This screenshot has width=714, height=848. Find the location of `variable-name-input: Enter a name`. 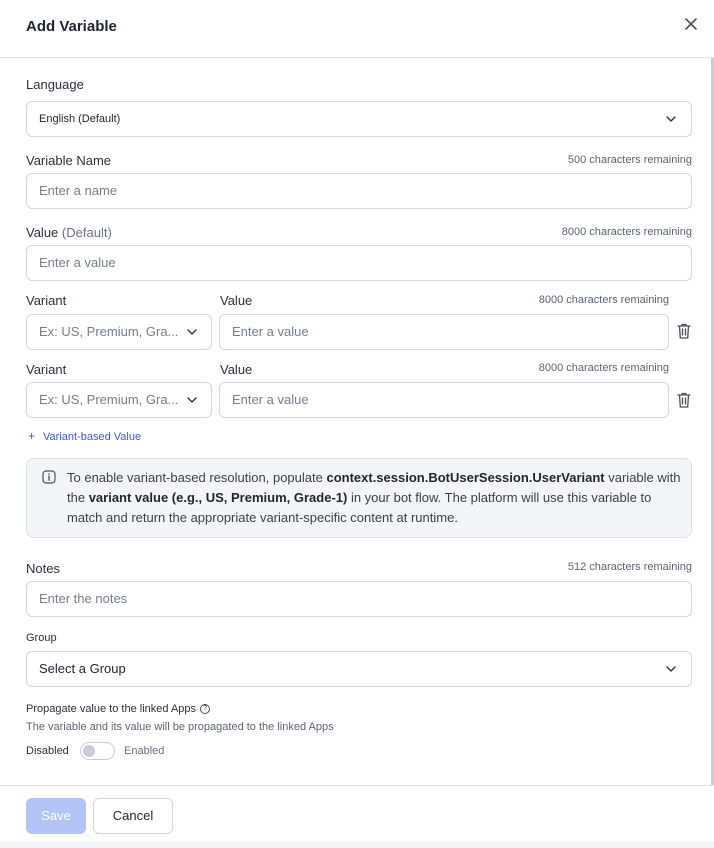

variable-name-input: Enter a name is located at coordinates (359, 191).